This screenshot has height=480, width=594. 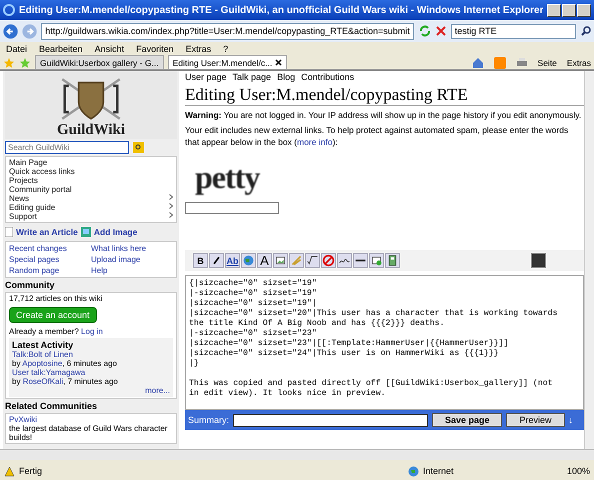 What do you see at coordinates (228, 177) in the screenshot?
I see `captcha-text: petty` at bounding box center [228, 177].